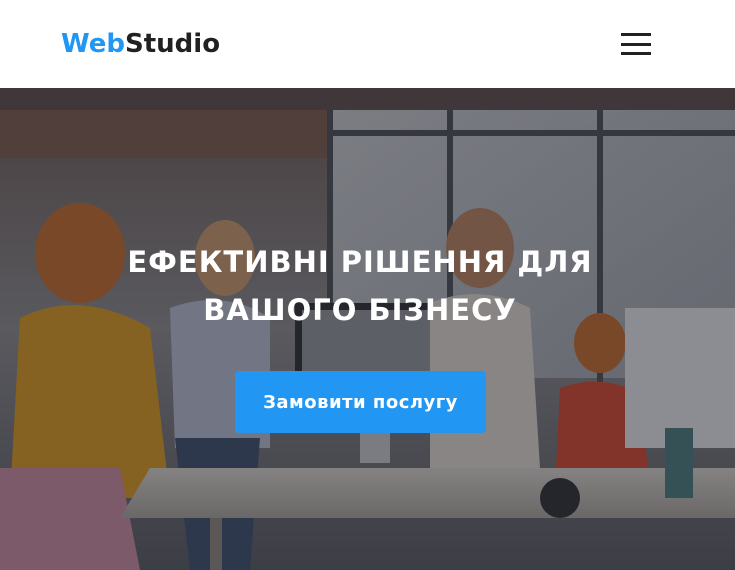 The width and height of the screenshot is (735, 570). Describe the element at coordinates (360, 286) in the screenshot. I see `hero-title: Ефективні рішення для вашого бізнесу` at that location.